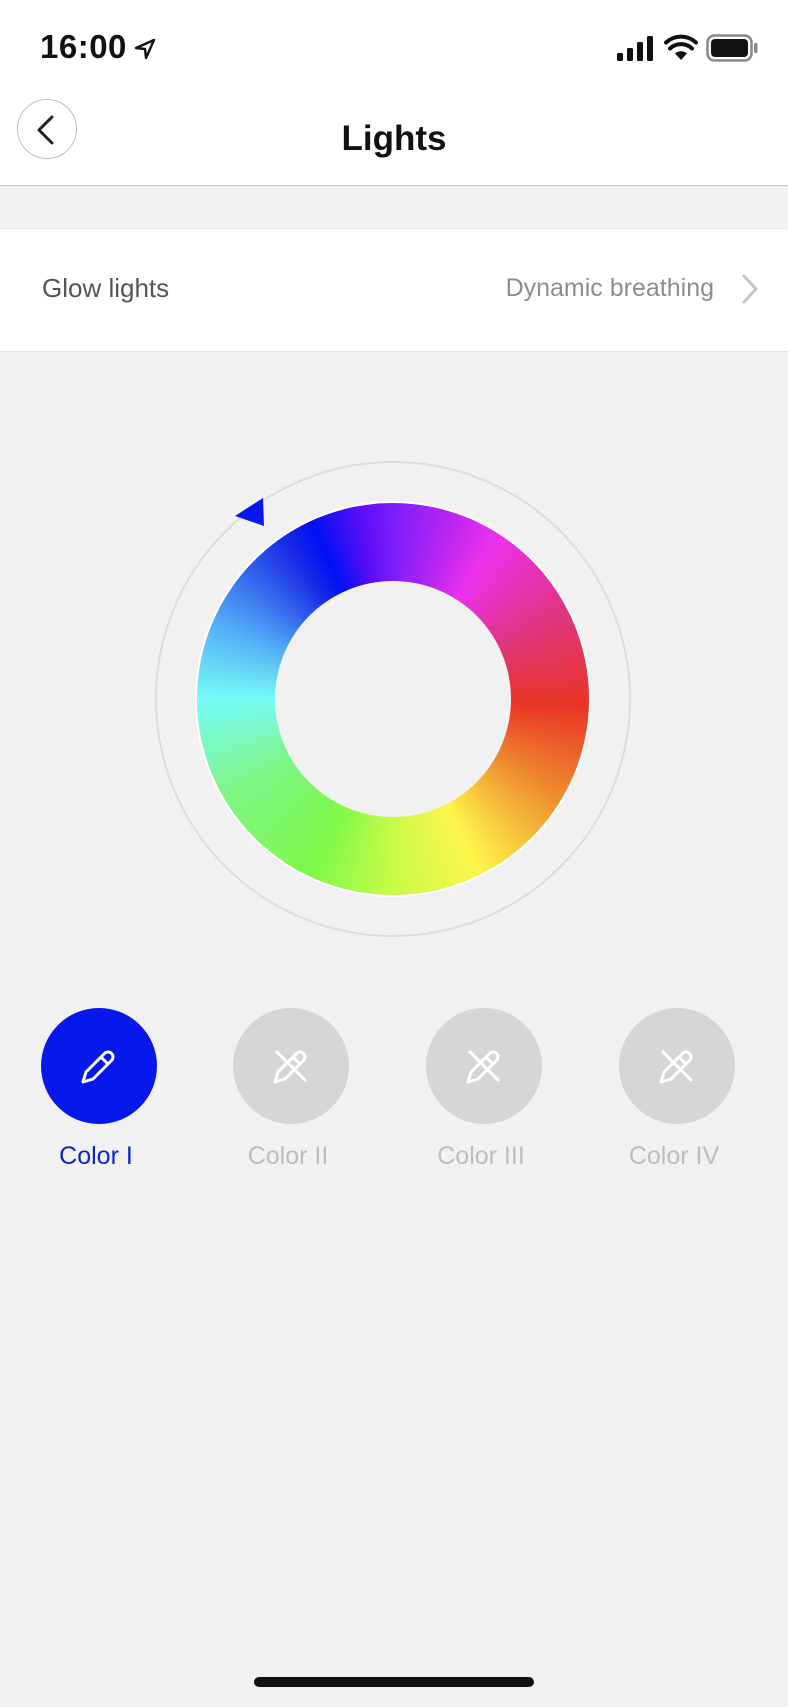 The height and width of the screenshot is (1707, 788). I want to click on cellular-signal-icon, so click(635, 48).